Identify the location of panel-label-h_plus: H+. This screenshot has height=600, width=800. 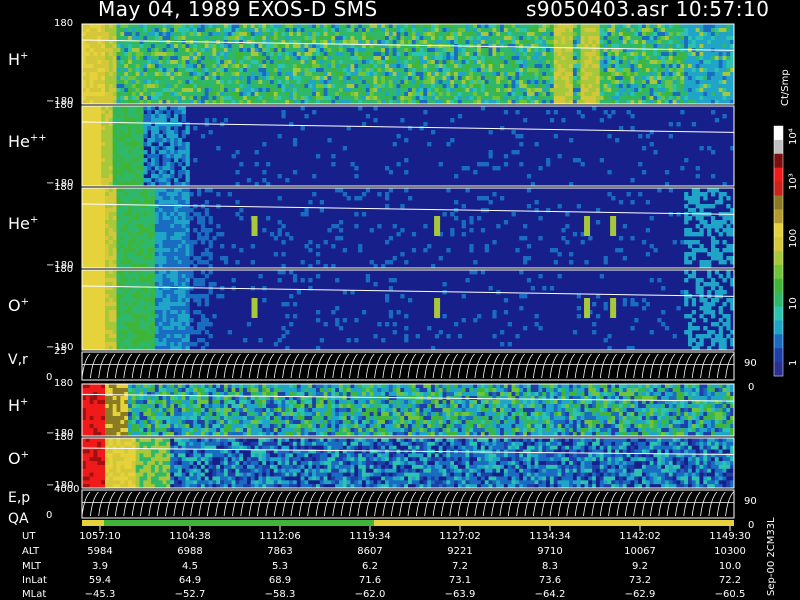
(18, 59).